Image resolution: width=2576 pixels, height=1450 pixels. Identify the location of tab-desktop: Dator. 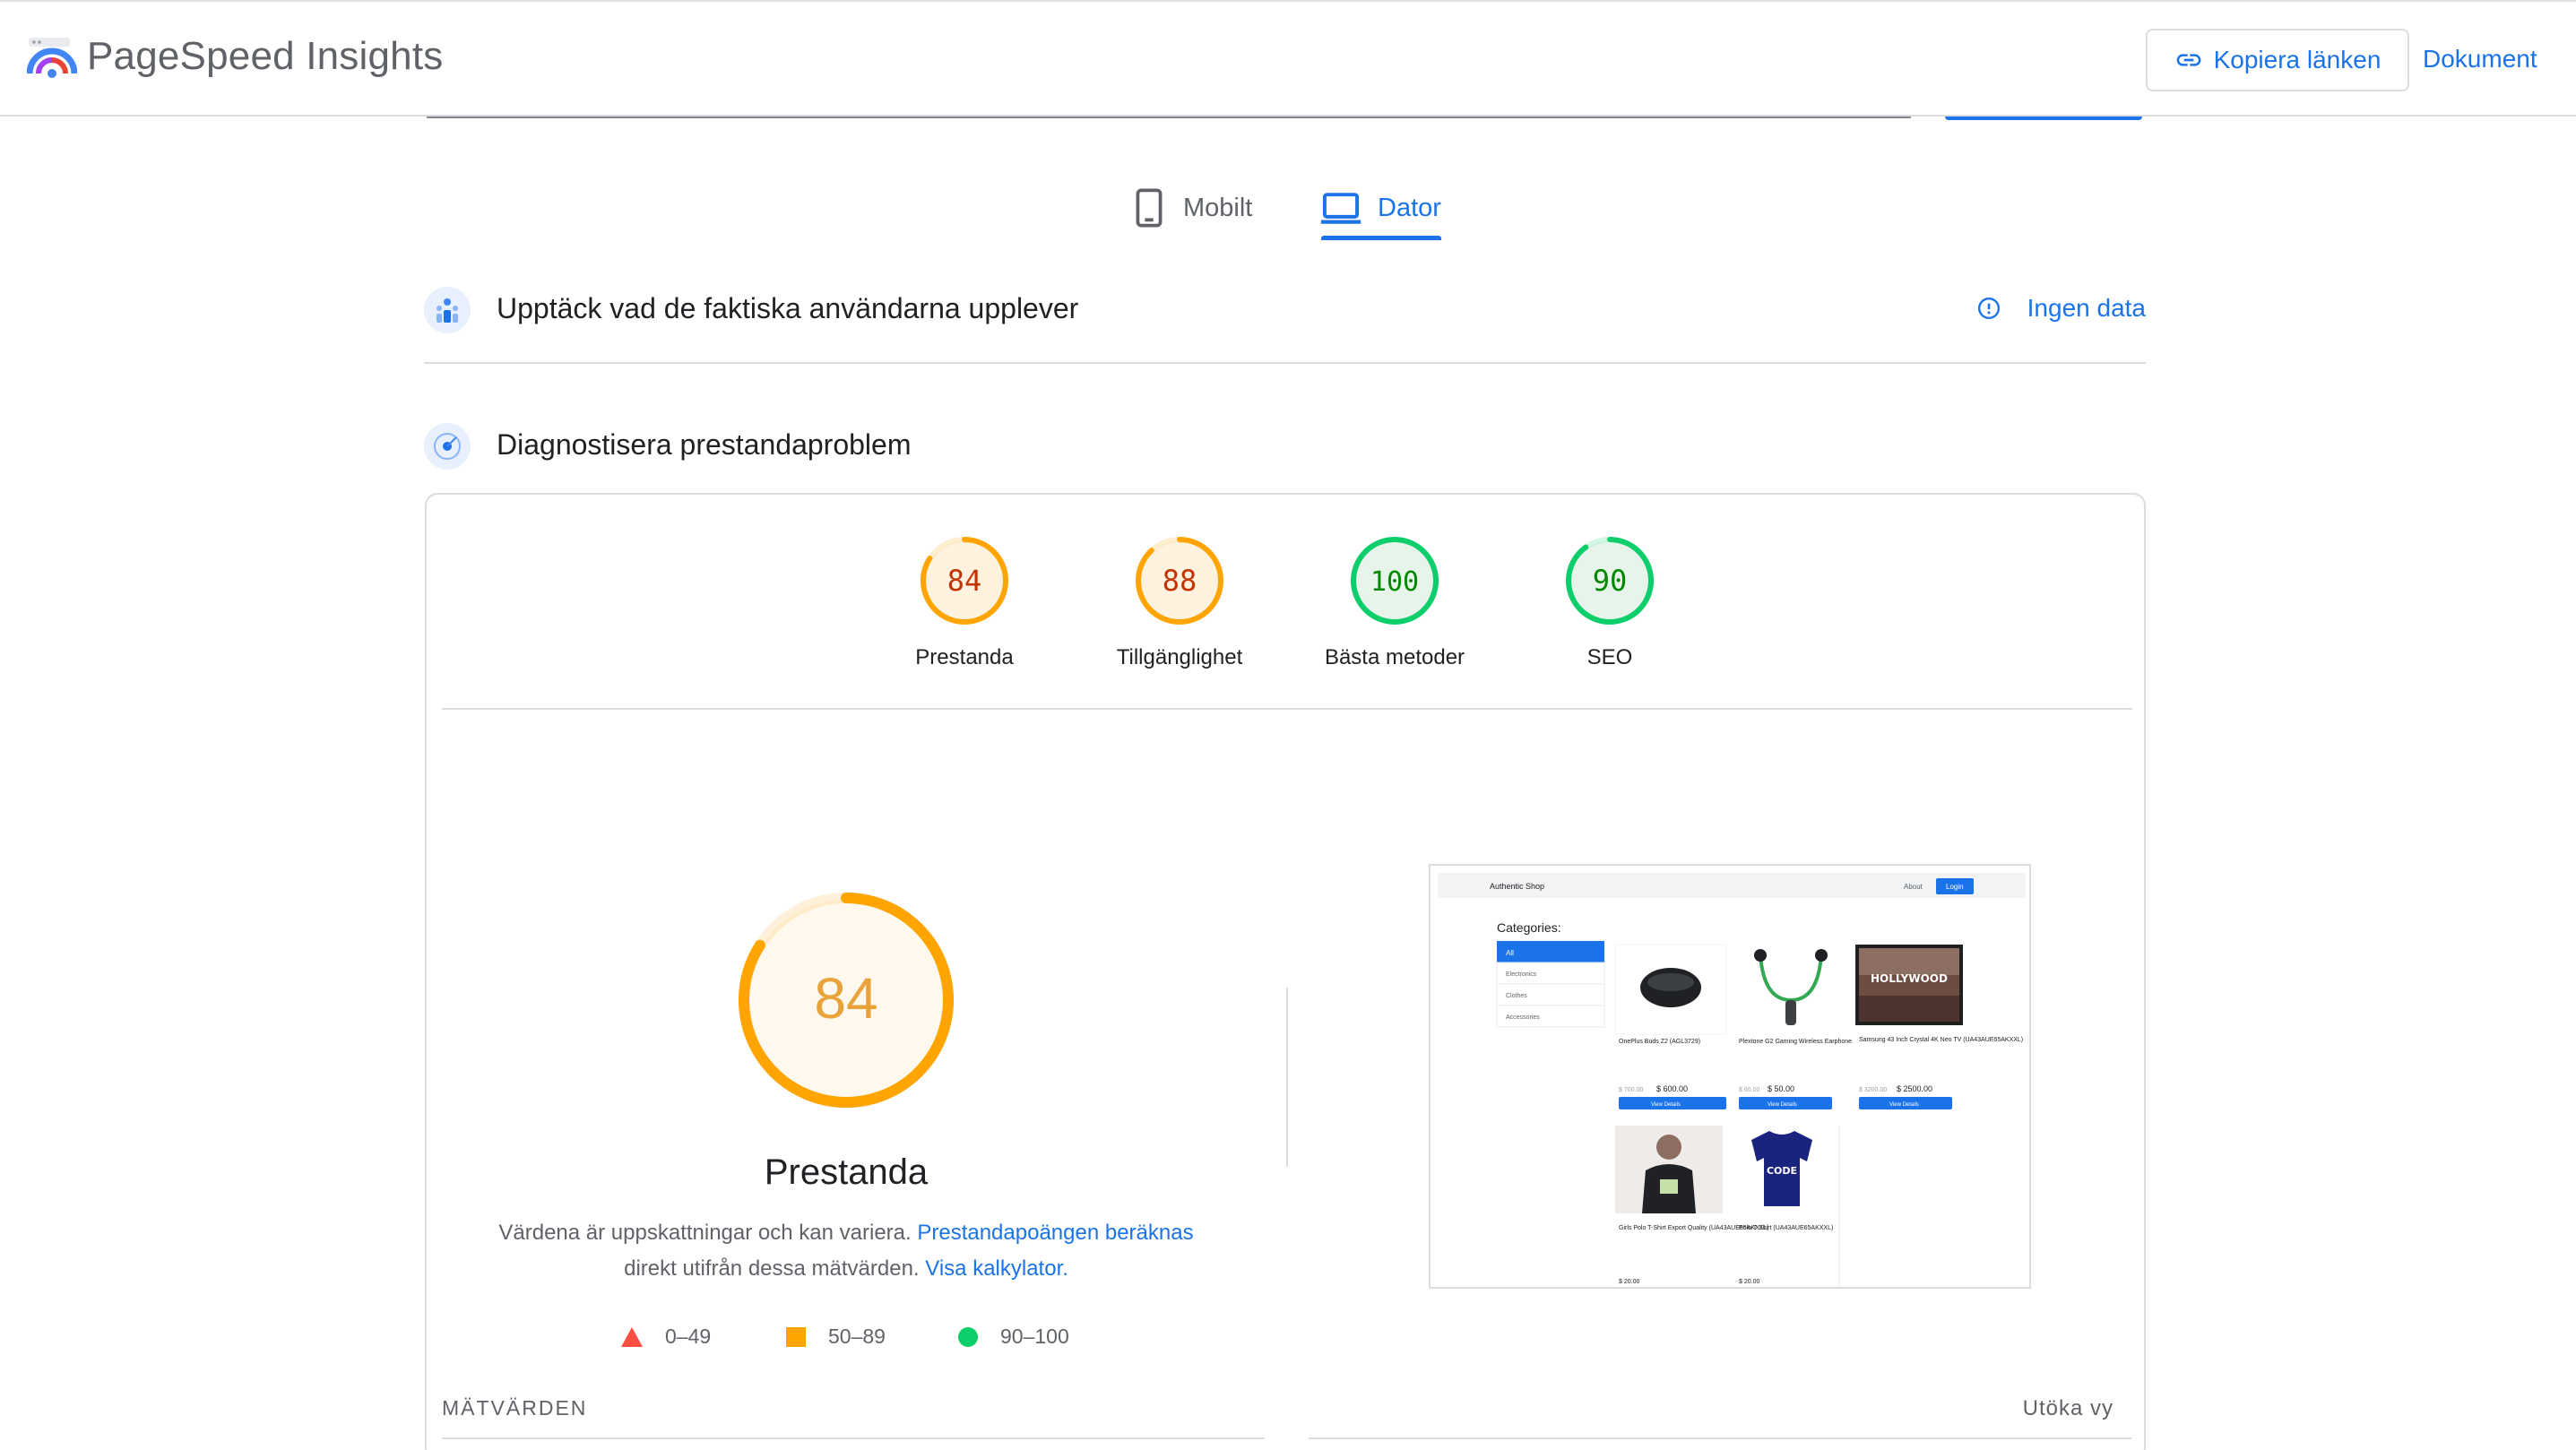
(1380, 208).